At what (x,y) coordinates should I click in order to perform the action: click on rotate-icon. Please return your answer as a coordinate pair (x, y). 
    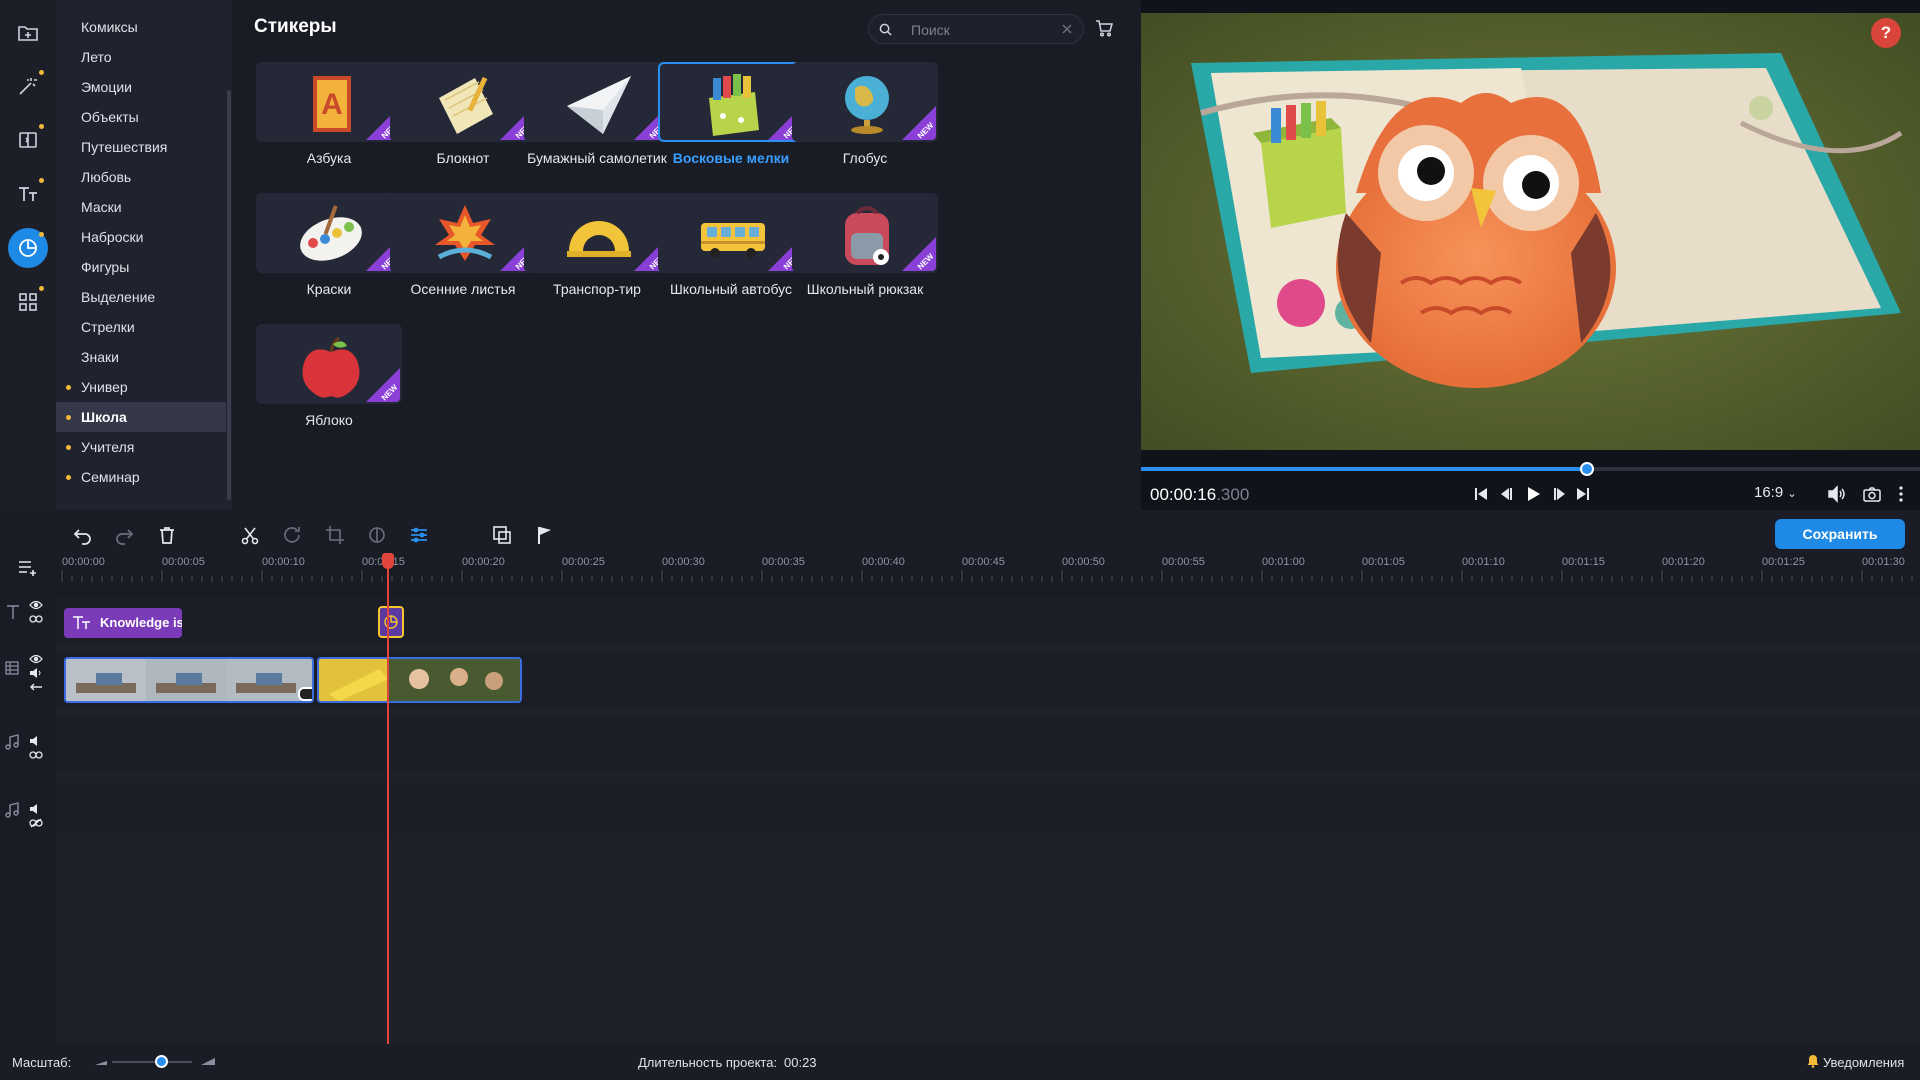
    Looking at the image, I should click on (292, 535).